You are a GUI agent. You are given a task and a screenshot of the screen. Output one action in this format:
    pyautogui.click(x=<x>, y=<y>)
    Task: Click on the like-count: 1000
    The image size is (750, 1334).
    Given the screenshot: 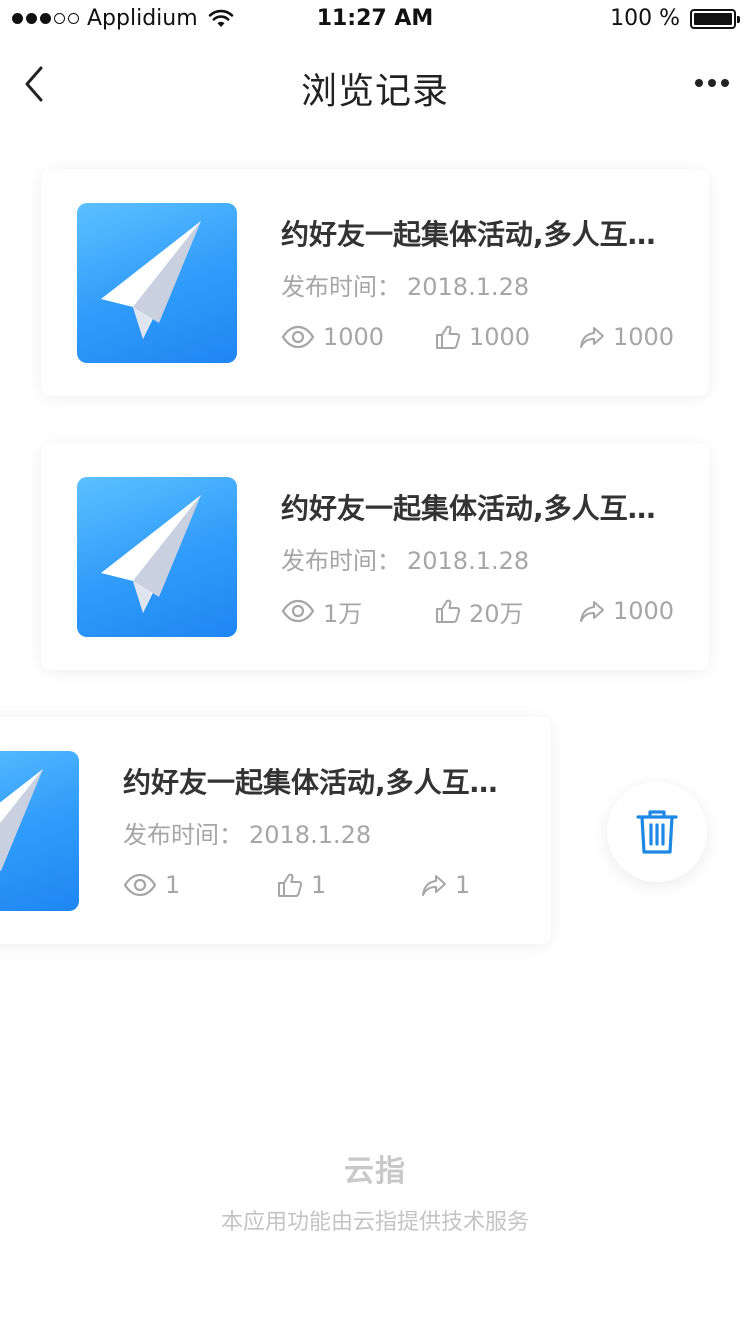 What is the action you would take?
    pyautogui.click(x=482, y=337)
    